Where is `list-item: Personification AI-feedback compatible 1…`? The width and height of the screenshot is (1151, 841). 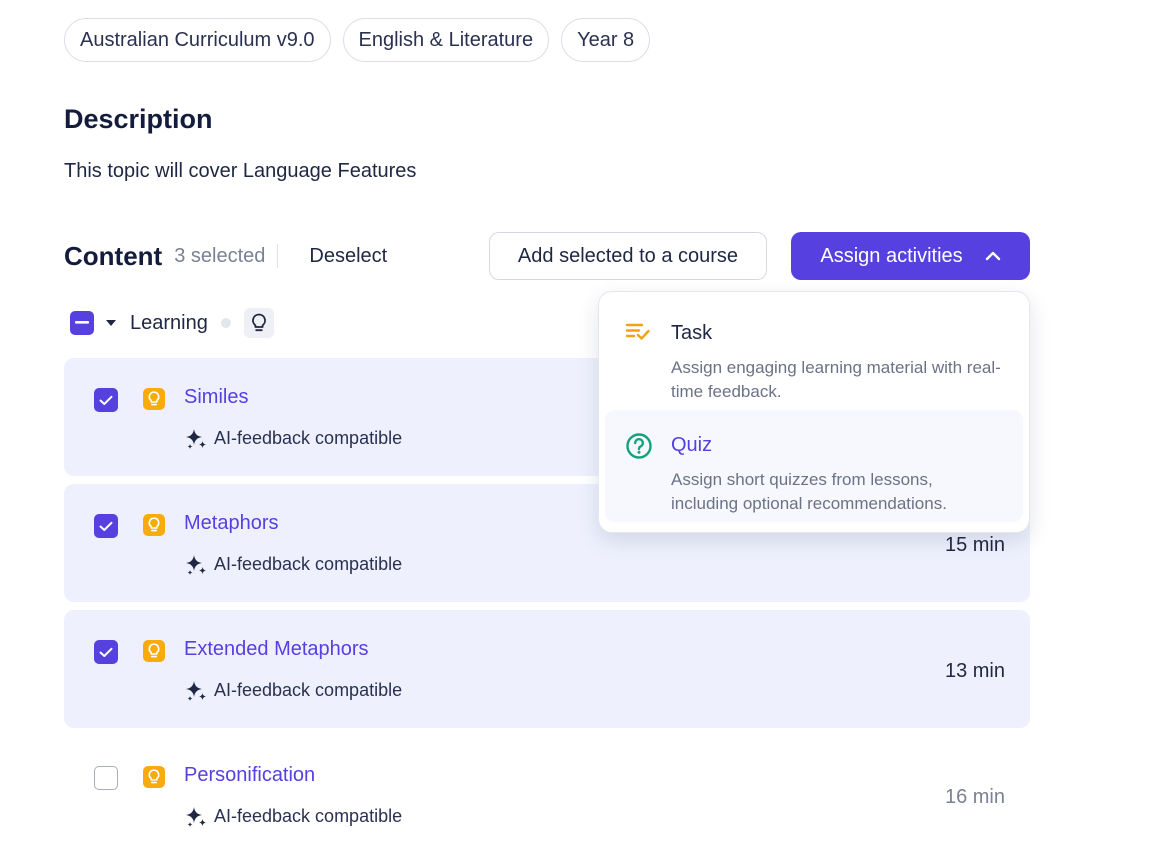
list-item: Personification AI-feedback compatible 1… is located at coordinates (547, 788).